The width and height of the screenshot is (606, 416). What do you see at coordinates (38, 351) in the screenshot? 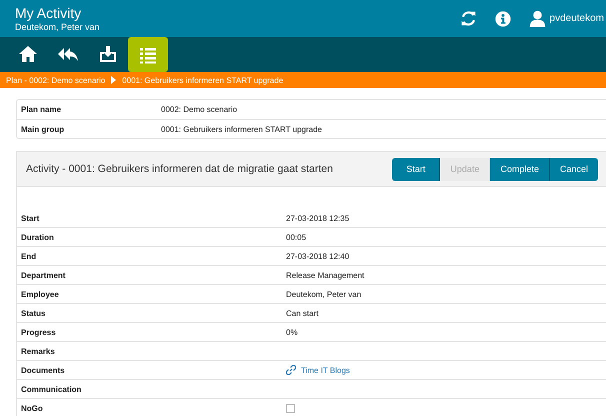
I see `field-label: Remarks` at bounding box center [38, 351].